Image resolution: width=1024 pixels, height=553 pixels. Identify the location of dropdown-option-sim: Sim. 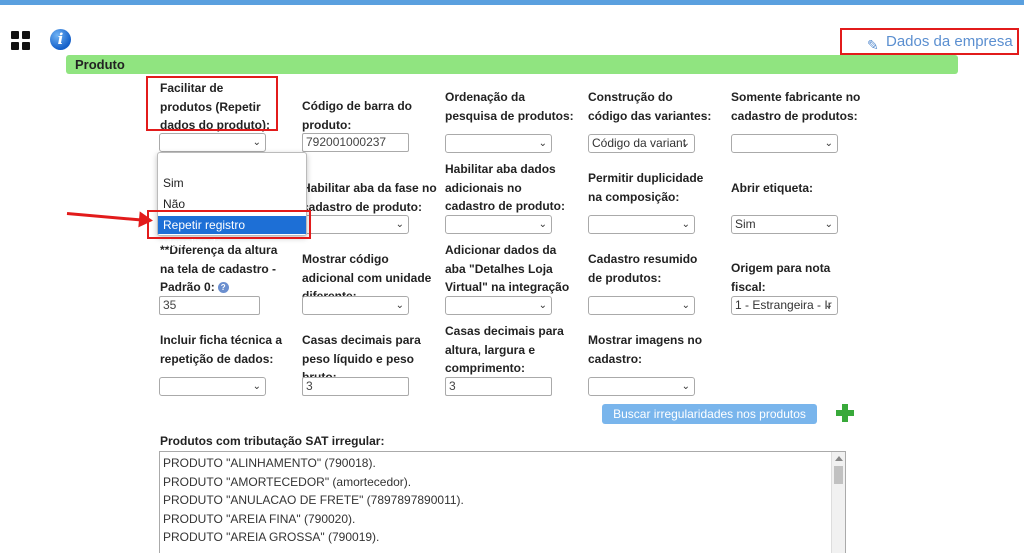
(232, 183).